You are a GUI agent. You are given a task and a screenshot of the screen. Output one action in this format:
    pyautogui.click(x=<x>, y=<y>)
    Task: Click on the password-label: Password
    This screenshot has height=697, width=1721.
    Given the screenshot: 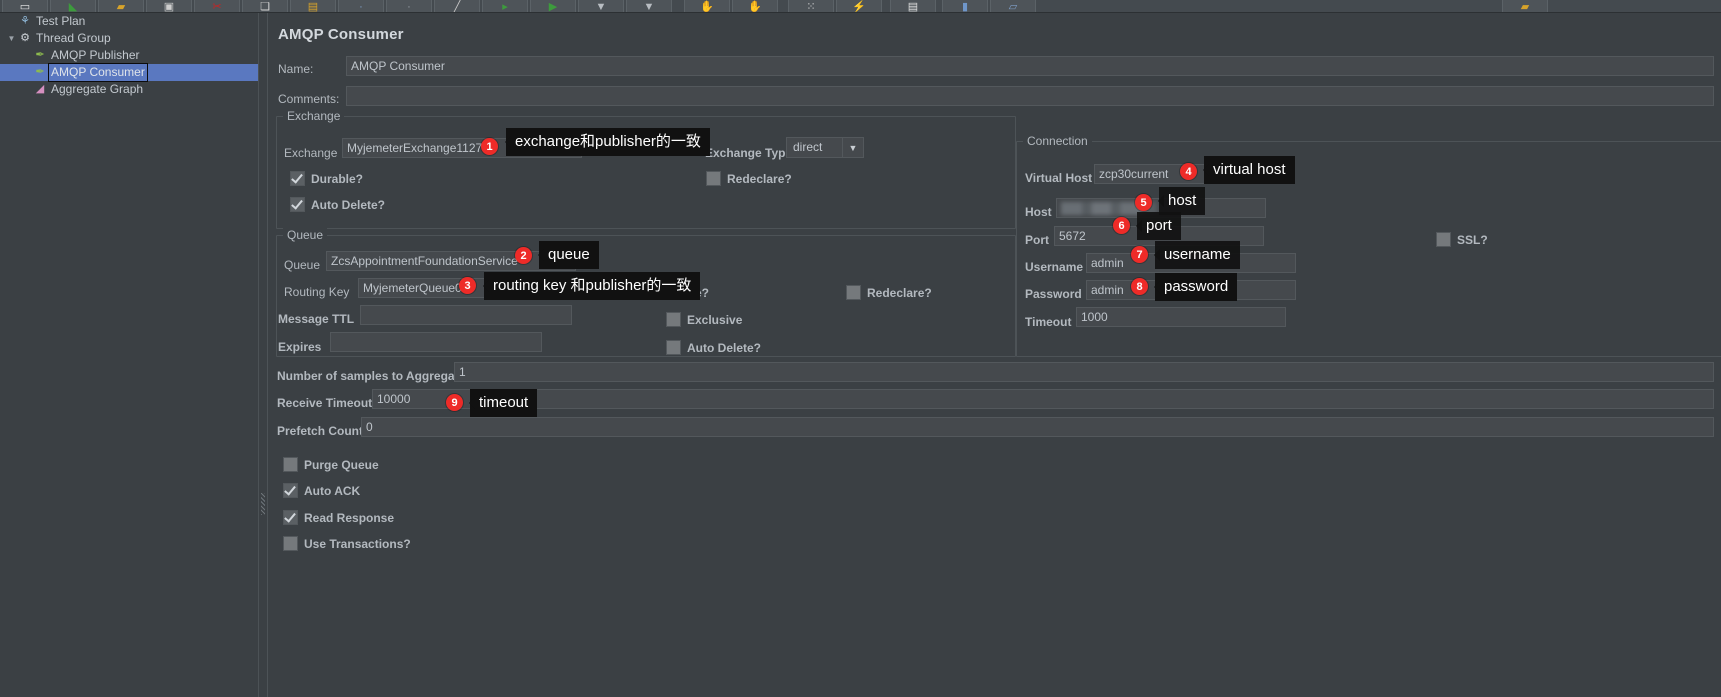 What is the action you would take?
    pyautogui.click(x=1053, y=294)
    